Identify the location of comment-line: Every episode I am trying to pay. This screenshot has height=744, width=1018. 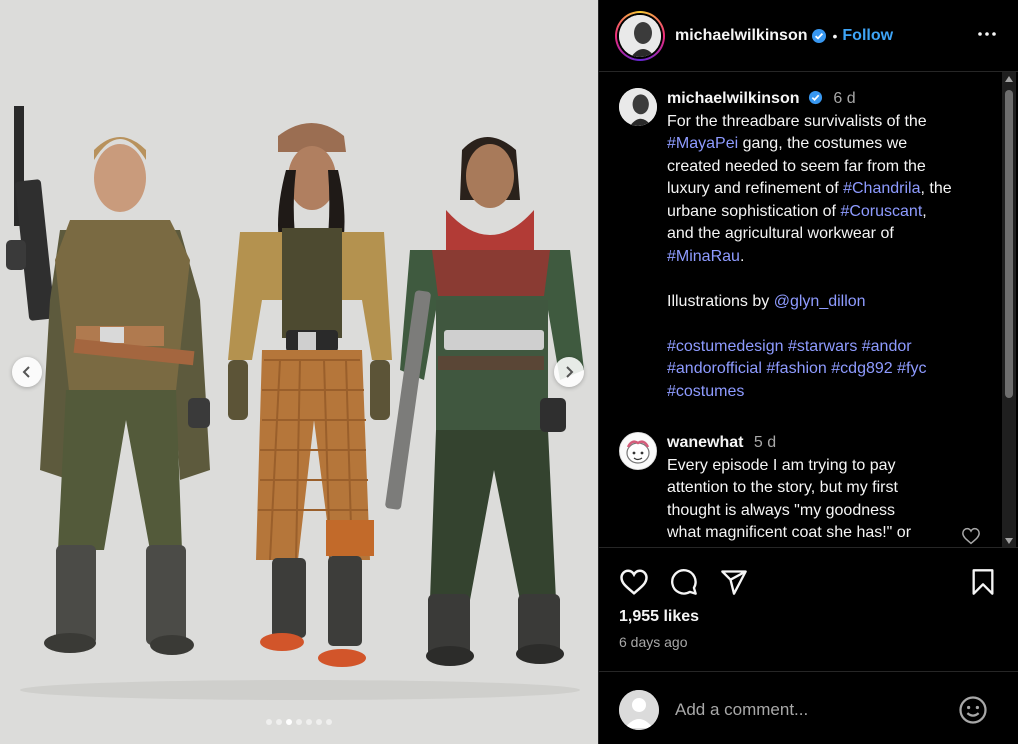
(781, 465).